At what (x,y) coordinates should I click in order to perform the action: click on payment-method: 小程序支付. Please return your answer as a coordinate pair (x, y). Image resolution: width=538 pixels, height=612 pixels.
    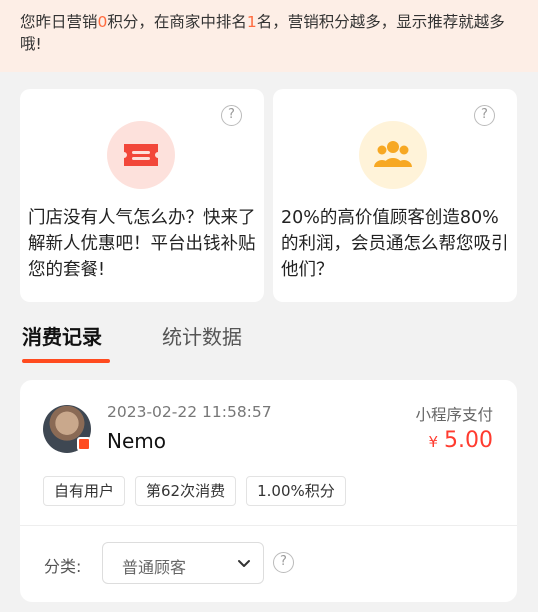
    Looking at the image, I should click on (454, 415).